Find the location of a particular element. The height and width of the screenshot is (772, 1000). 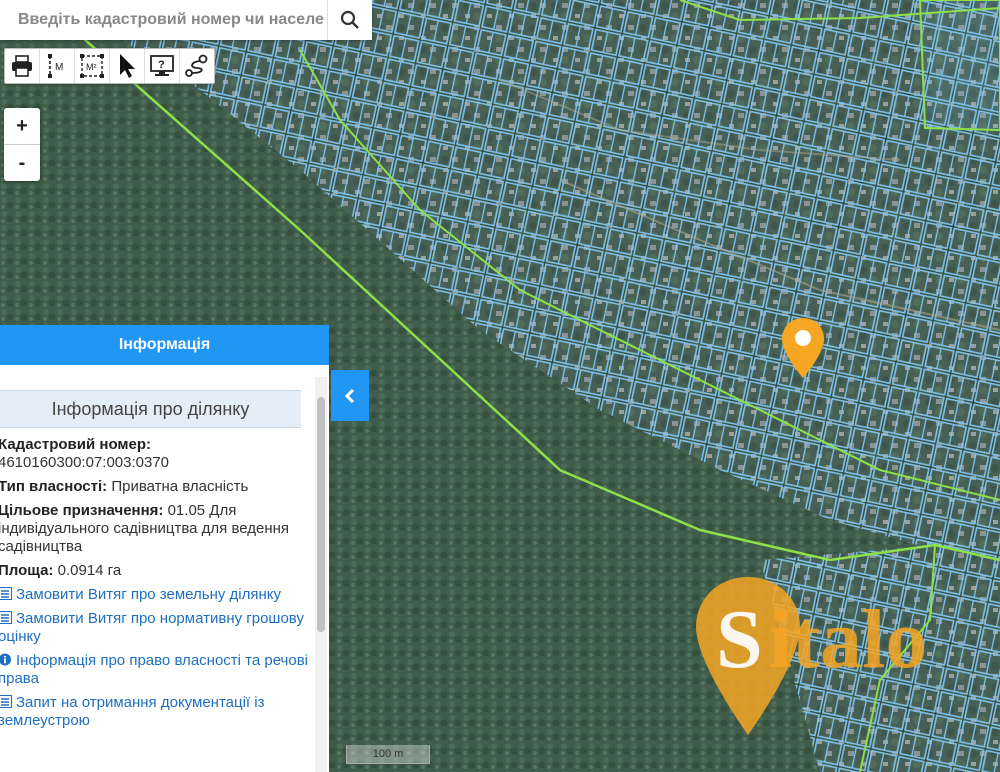

area: Площа: 0.0914 га is located at coordinates (157, 571).